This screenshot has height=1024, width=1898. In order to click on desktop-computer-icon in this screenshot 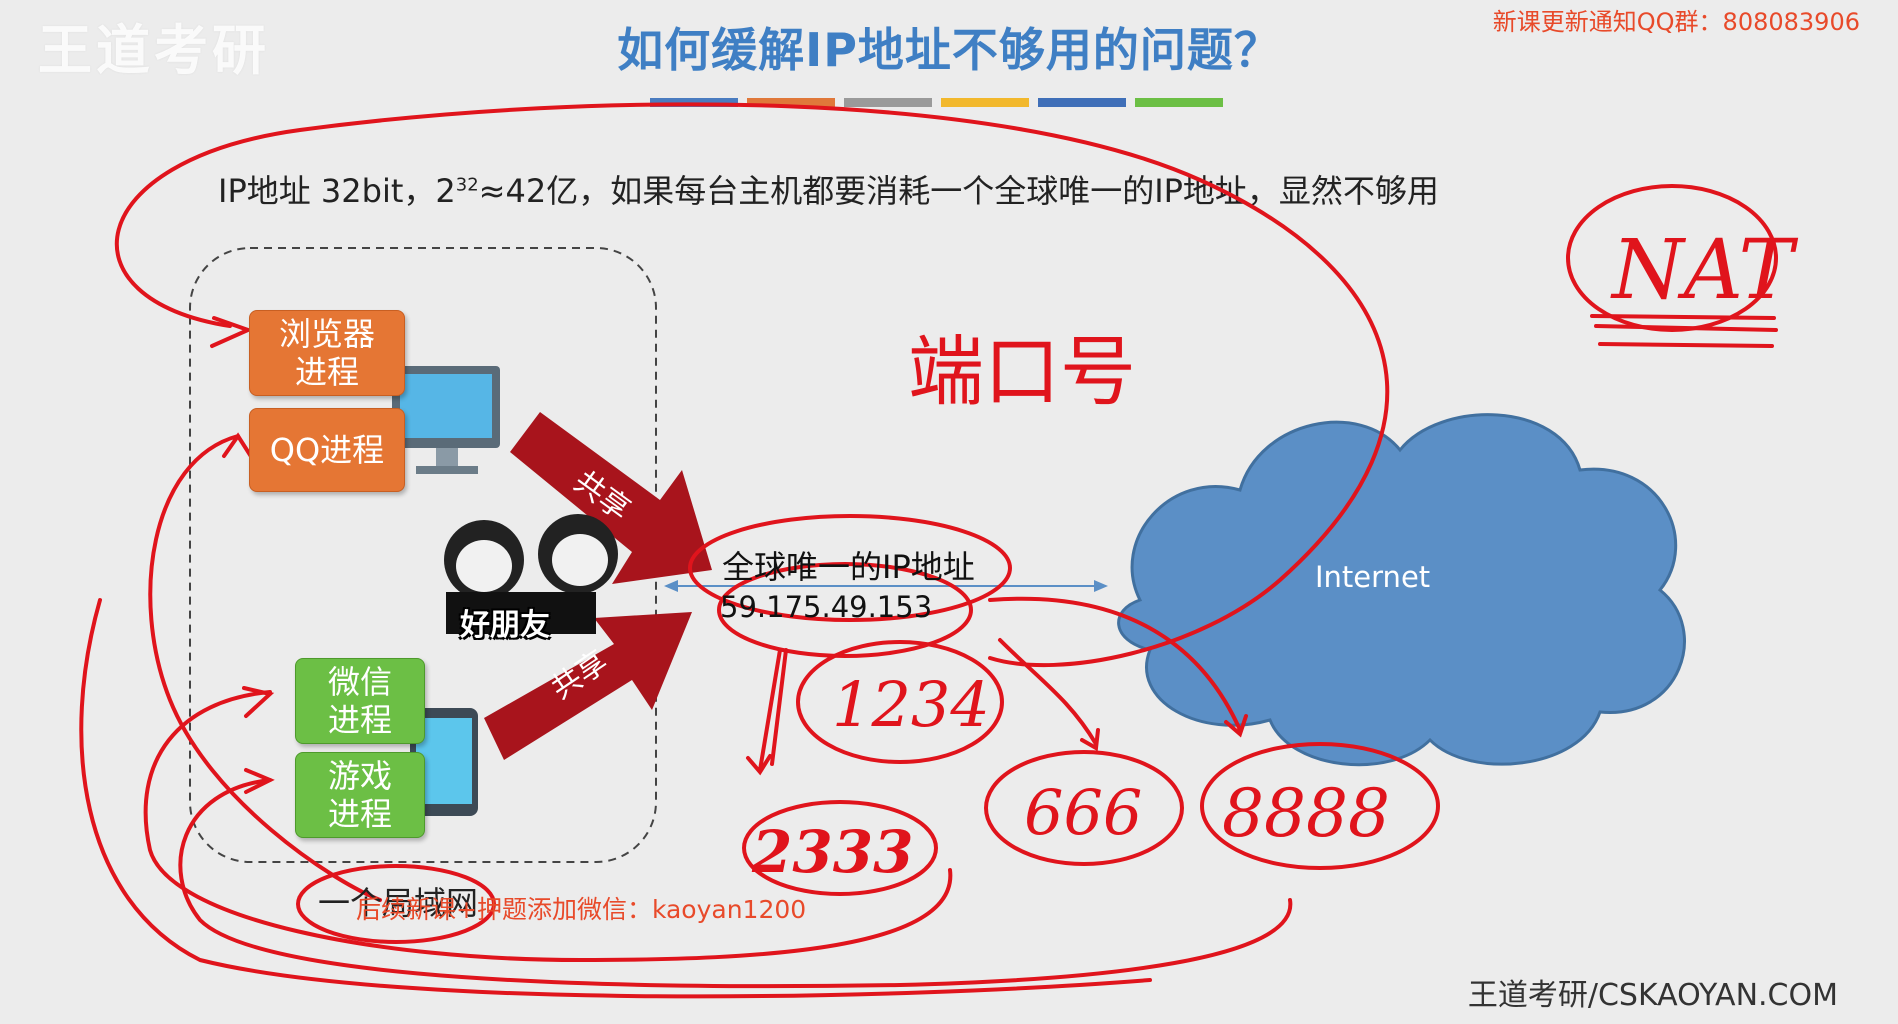, I will do `click(446, 420)`.